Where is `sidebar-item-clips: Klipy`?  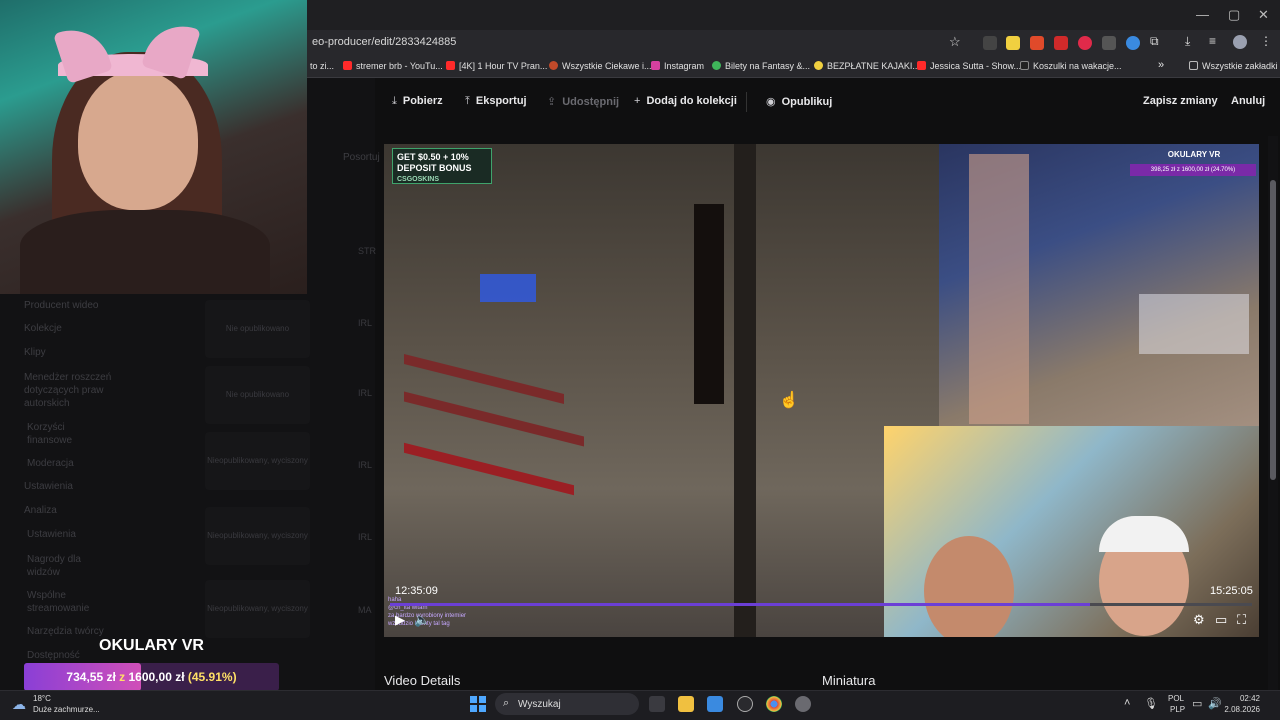
sidebar-item-clips: Klipy is located at coordinates (35, 352).